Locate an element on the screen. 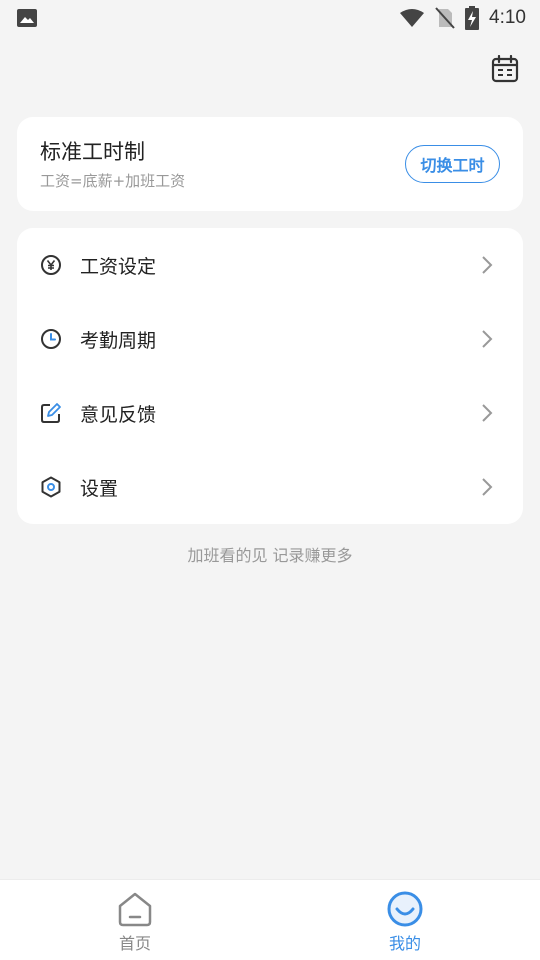 The height and width of the screenshot is (960, 540). settings-hexagon-icon is located at coordinates (51, 487).